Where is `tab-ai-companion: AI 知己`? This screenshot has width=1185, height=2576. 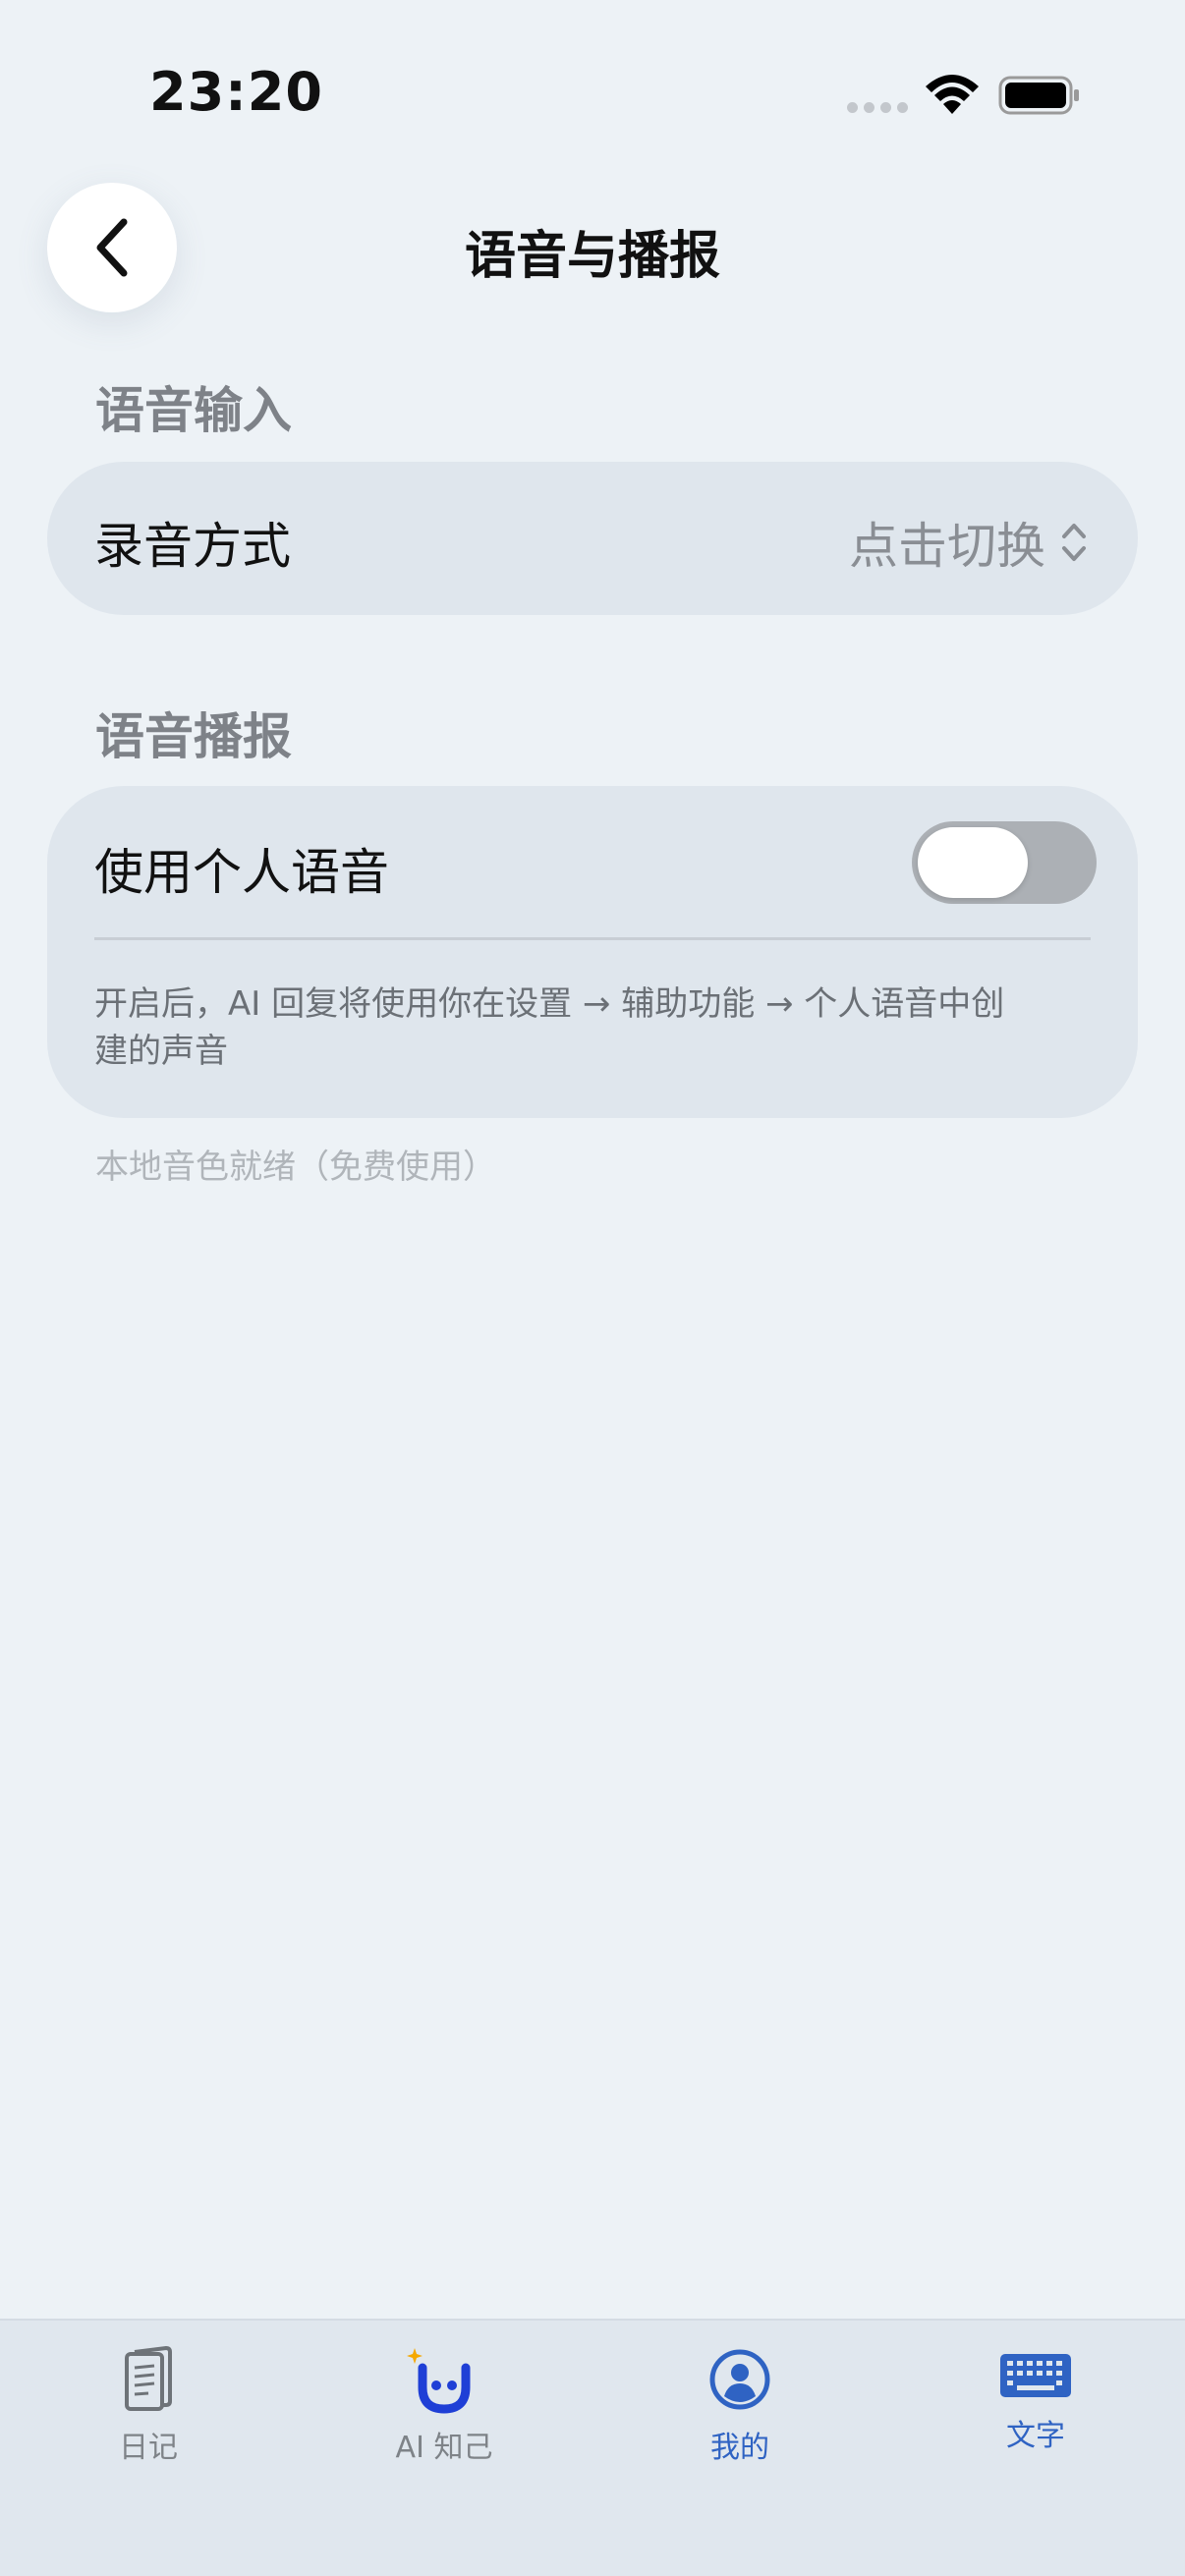
tab-ai-companion: AI 知己 is located at coordinates (444, 2405).